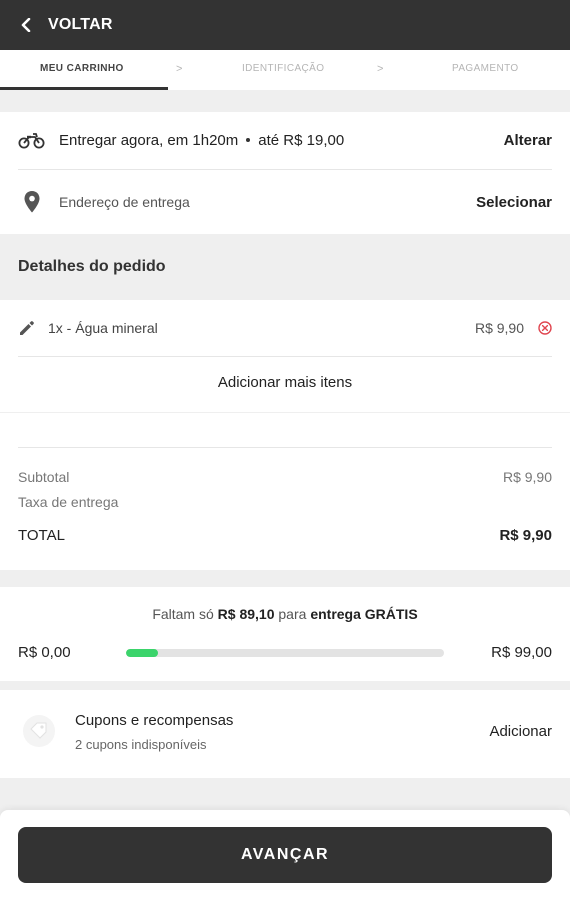  What do you see at coordinates (44, 477) in the screenshot?
I see `subtotal-label: Subtotal` at bounding box center [44, 477].